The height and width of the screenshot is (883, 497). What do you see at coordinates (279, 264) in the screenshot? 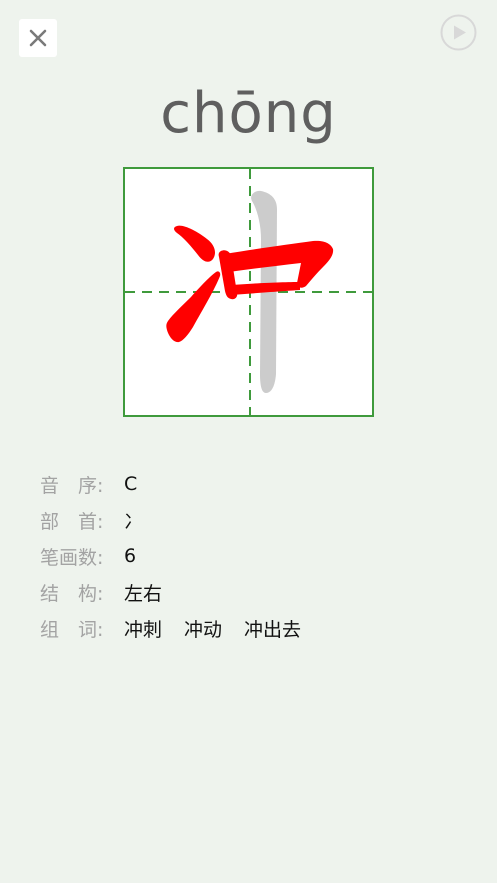
I see `stroke-mouth-top-right` at bounding box center [279, 264].